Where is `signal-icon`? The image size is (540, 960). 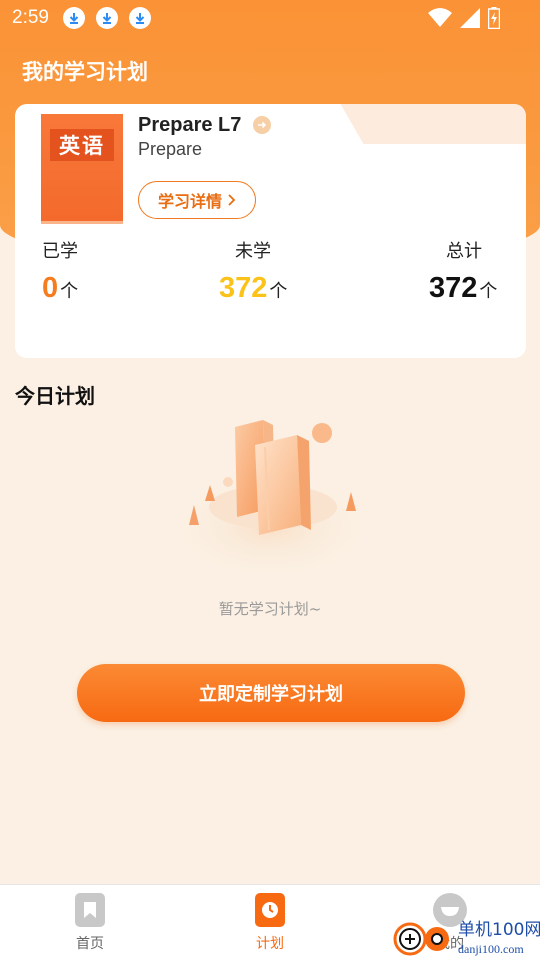
signal-icon is located at coordinates (470, 18).